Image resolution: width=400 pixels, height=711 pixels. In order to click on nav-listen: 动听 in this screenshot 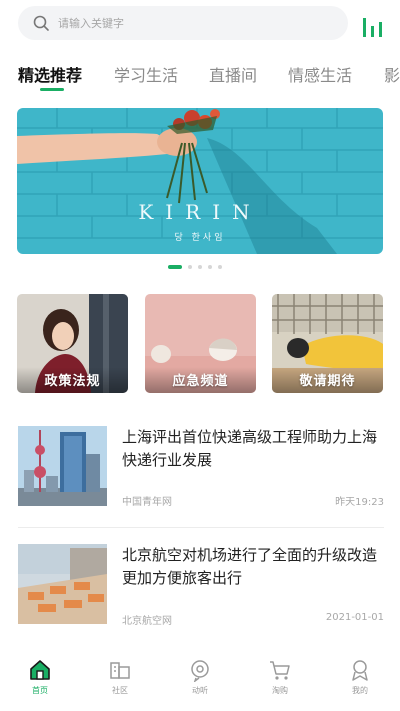, I will do `click(200, 677)`.